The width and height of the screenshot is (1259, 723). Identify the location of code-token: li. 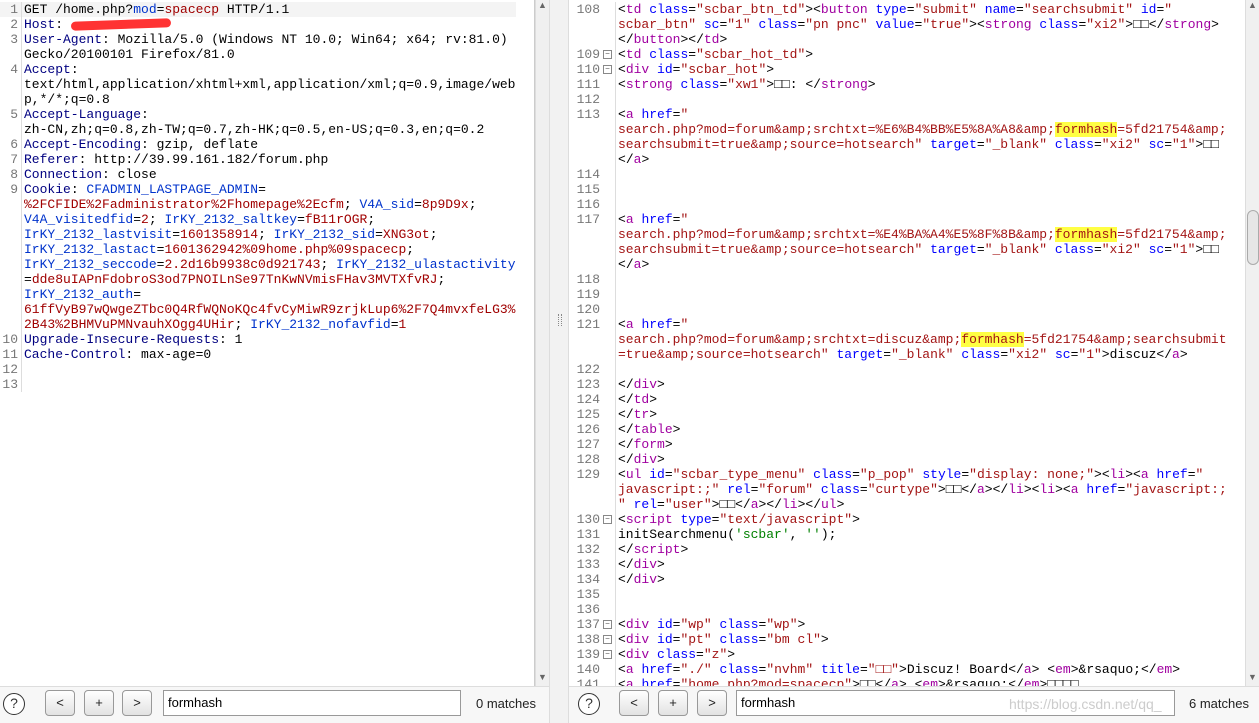
(789, 504).